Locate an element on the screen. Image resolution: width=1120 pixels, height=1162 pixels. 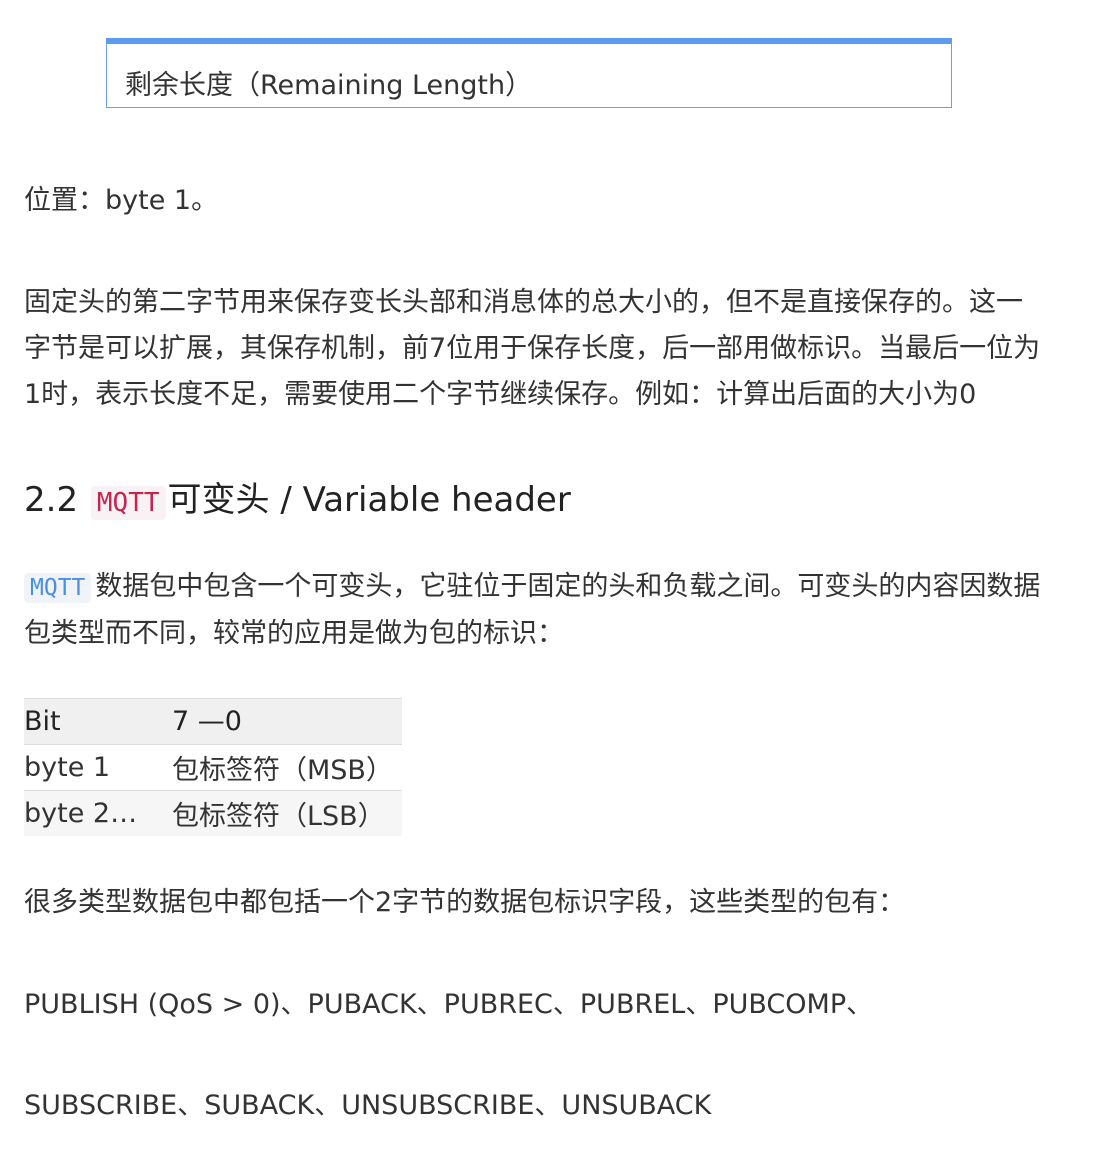
position-line: 位置：byte 1。 is located at coordinates (554, 201).